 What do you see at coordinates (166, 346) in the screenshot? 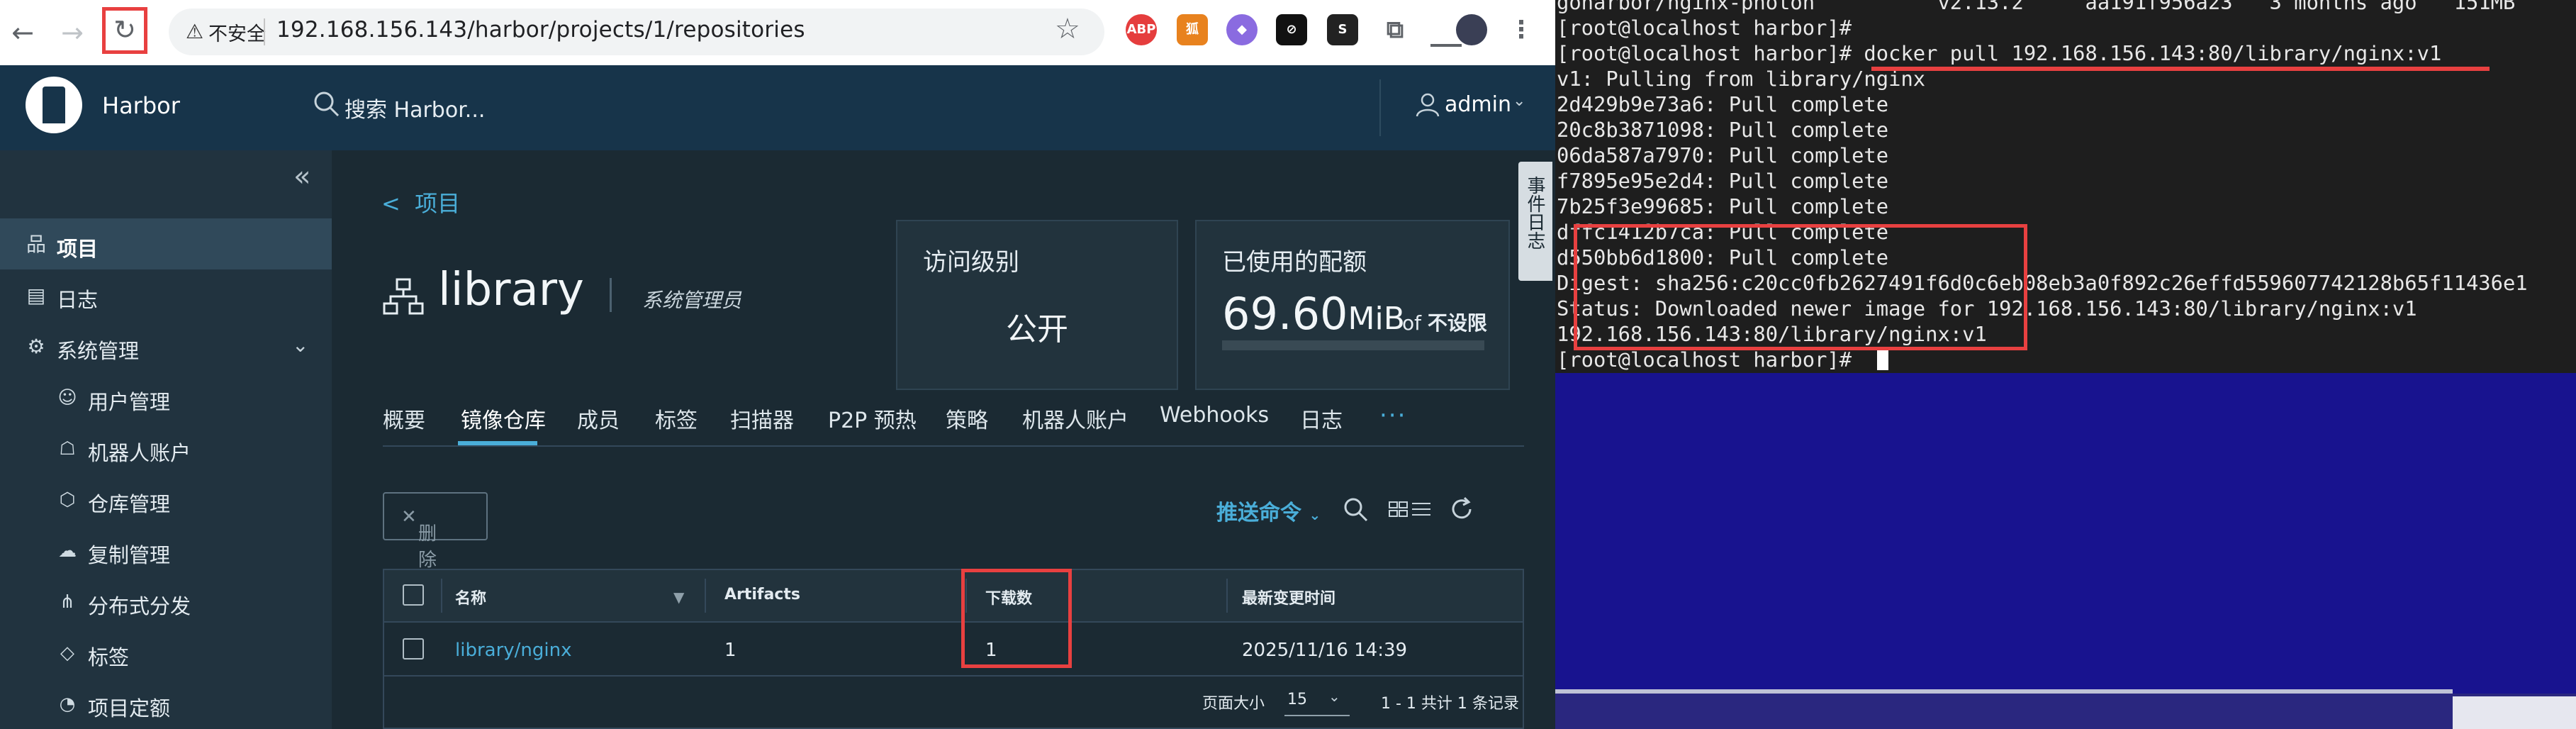
I see `sidebar-item-administration: ⚙ 系统管理 ⌄` at bounding box center [166, 346].